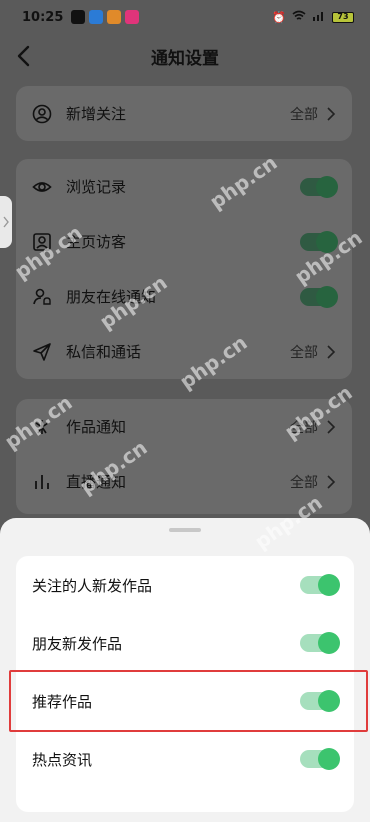 This screenshot has height=822, width=370. I want to click on option-label: 朋友新发作品, so click(77, 643).